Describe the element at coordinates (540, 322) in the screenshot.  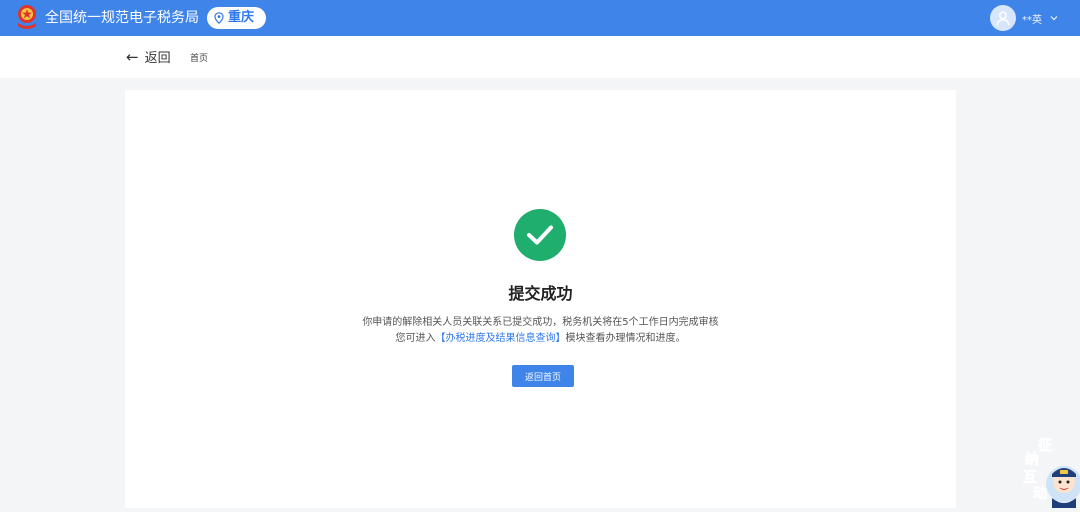
I see `result-message-line1: 你申请的解除相关人员关联关系已提交成功，税务机关将在5个工作日内完成审核` at that location.